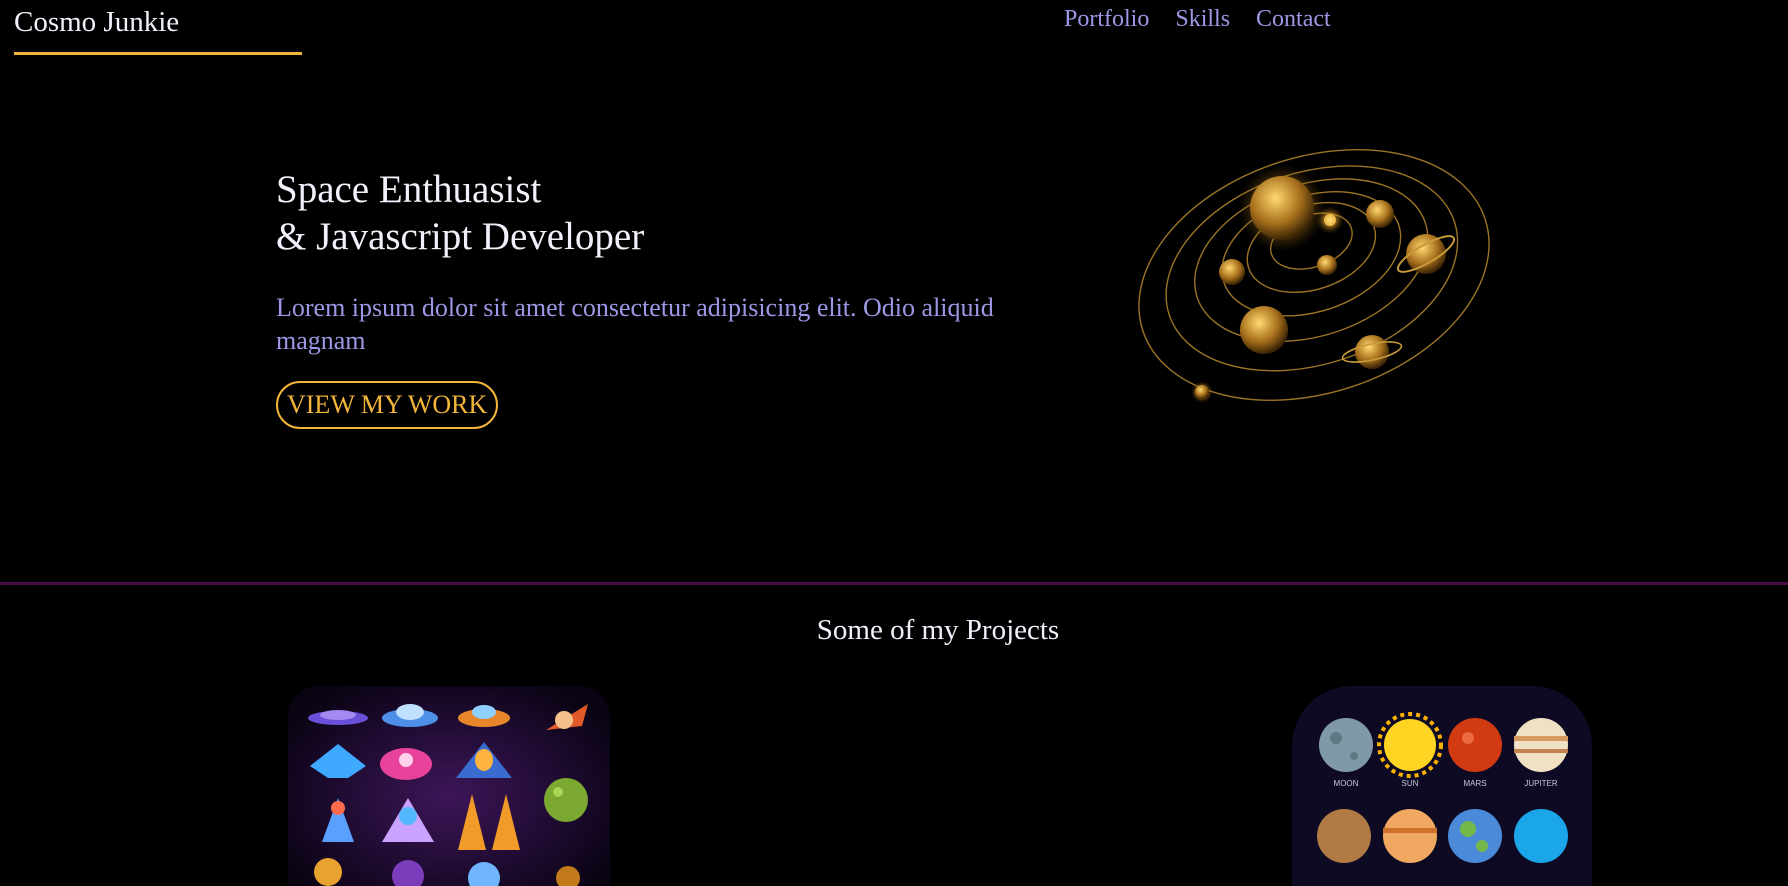 The width and height of the screenshot is (1788, 886). Describe the element at coordinates (1293, 19) in the screenshot. I see `nav-link-contact: Contact` at that location.